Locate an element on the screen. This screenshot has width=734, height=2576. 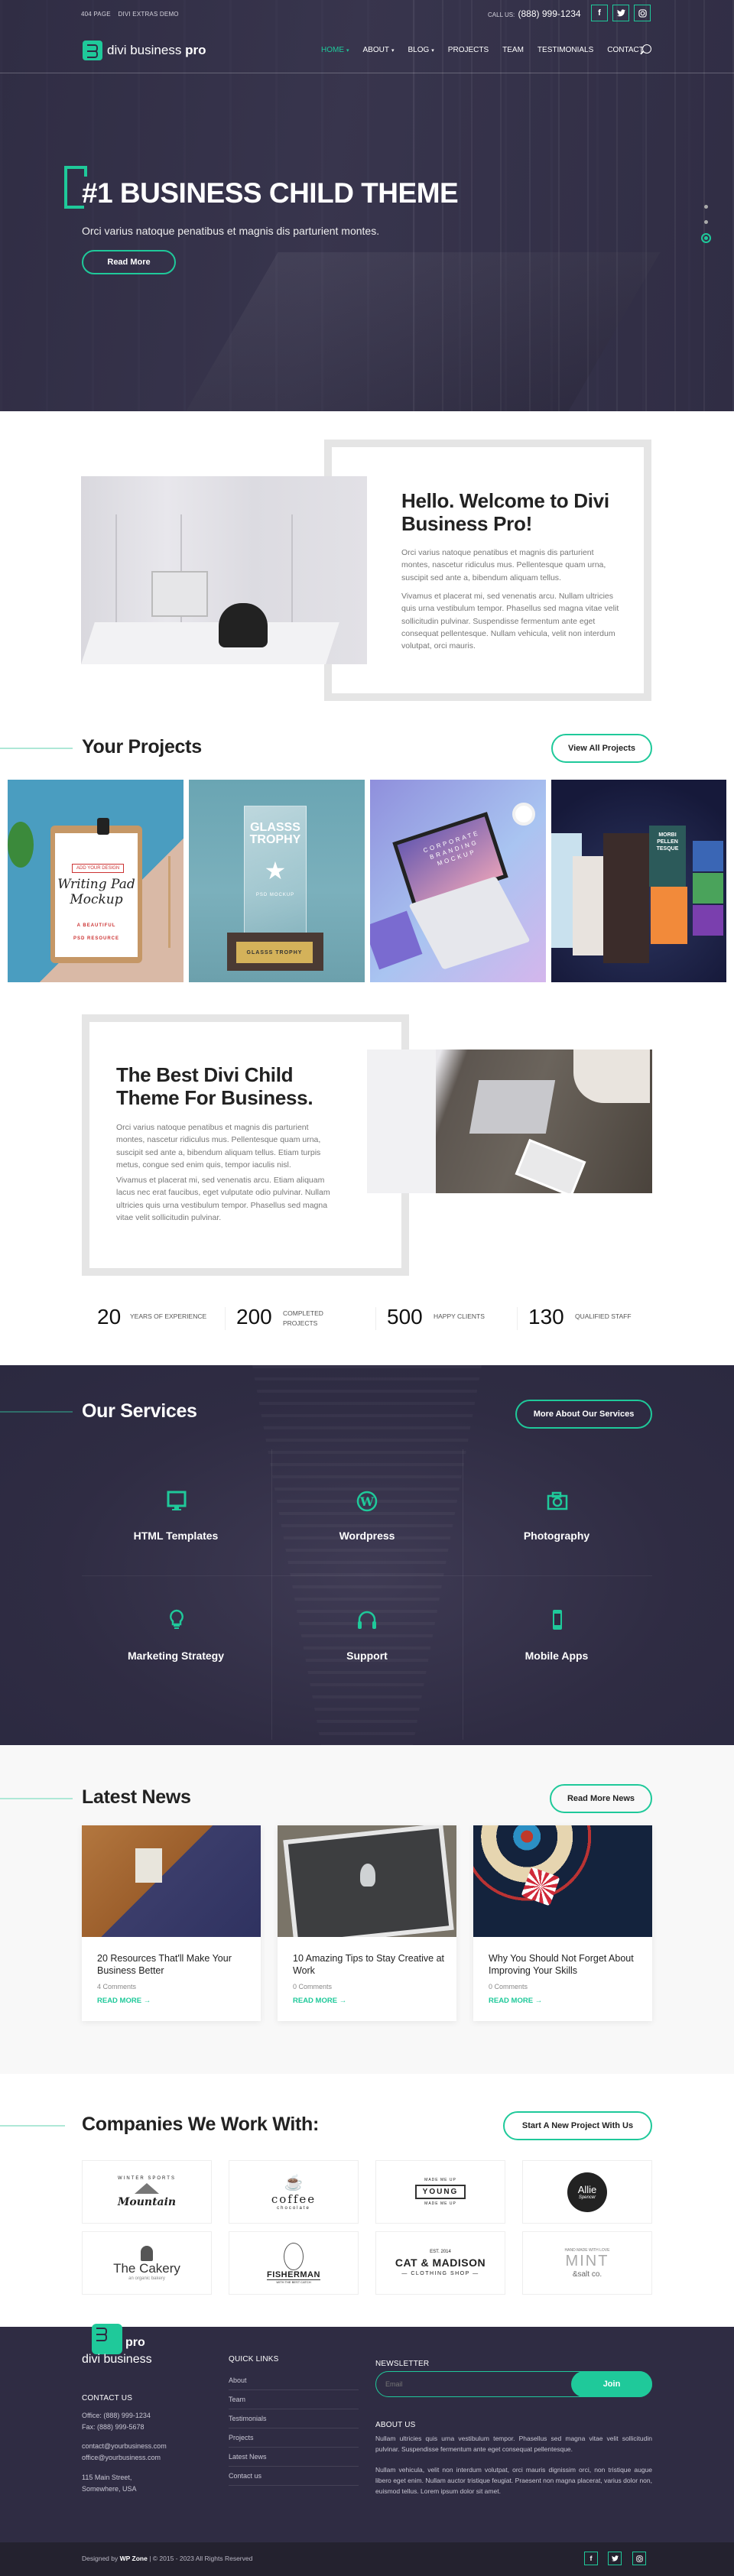
company-logo-coffee: ☕ coffee chocolate is located at coordinates (294, 2192).